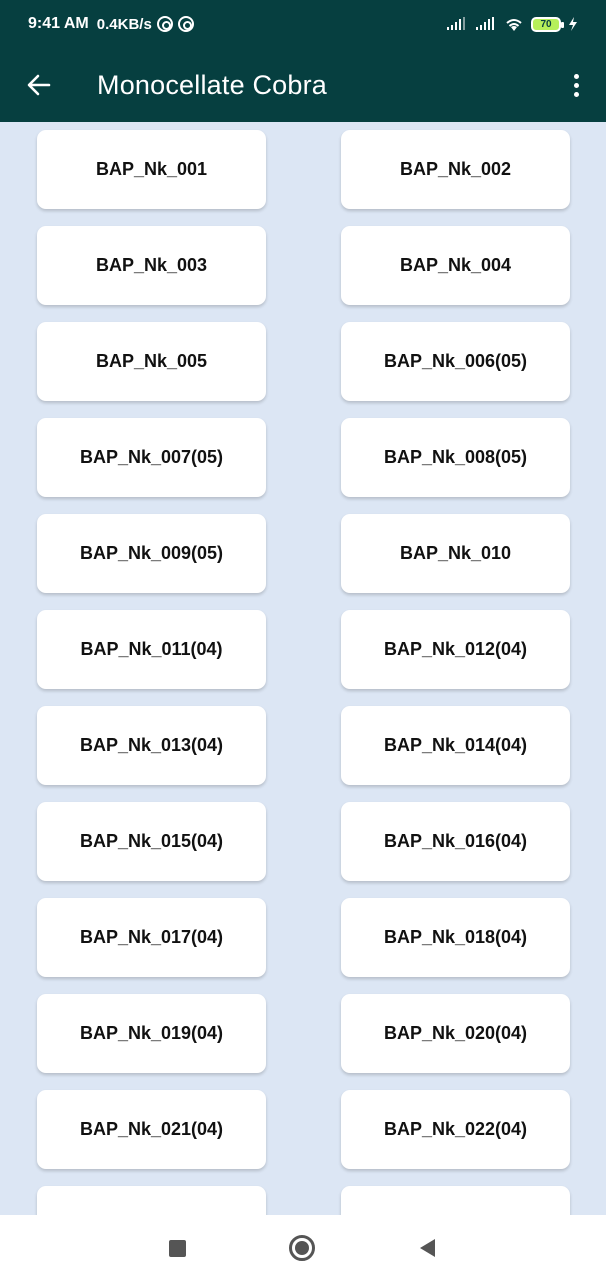  I want to click on charging-icon, so click(573, 24).